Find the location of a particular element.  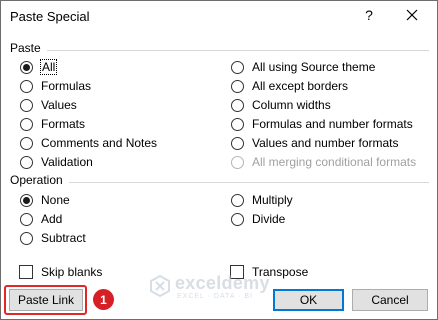

radio-label: Values is located at coordinates (59, 105).